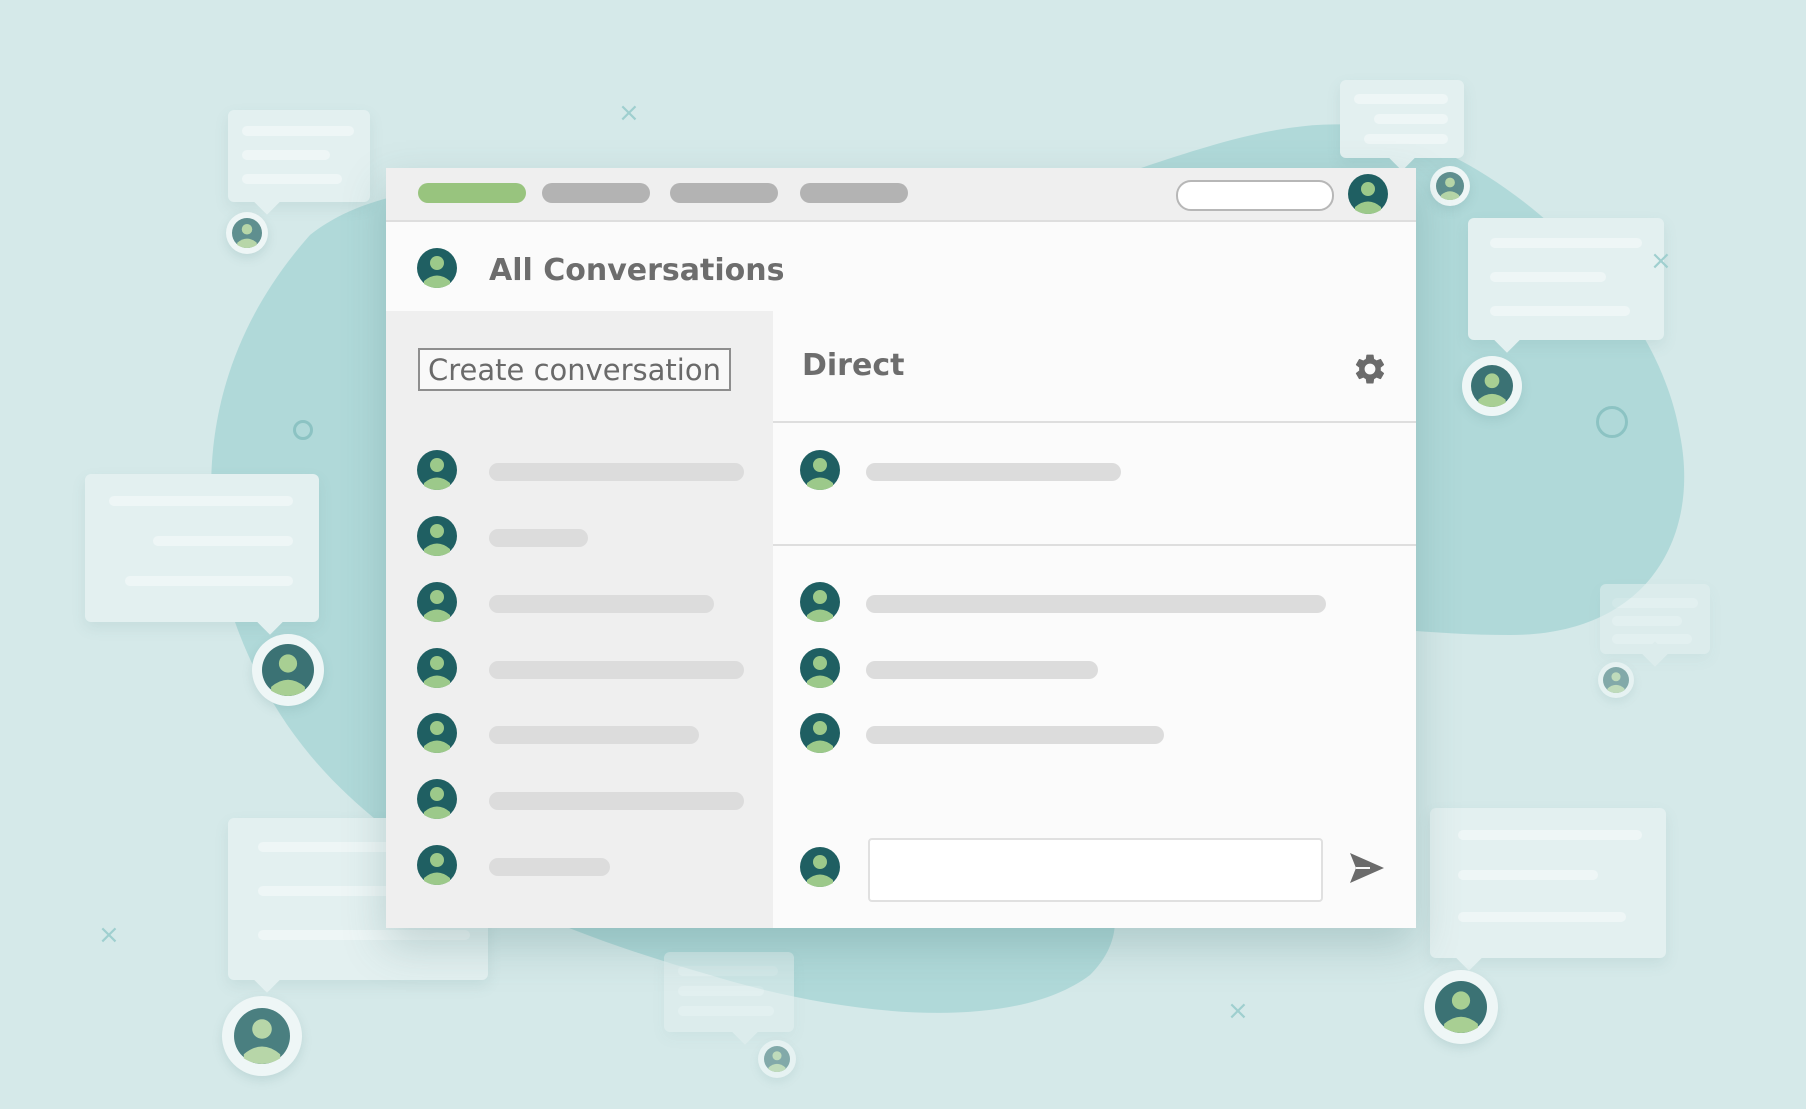 The height and width of the screenshot is (1109, 1806). I want to click on top-navigation-bar, so click(901, 195).